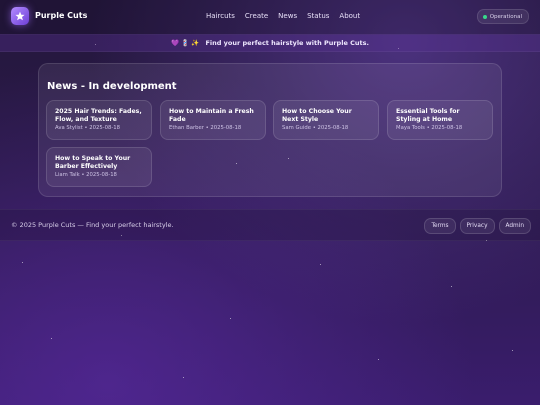  What do you see at coordinates (93, 162) in the screenshot?
I see `news-card-title: How to Speak to Your Barber Effectively` at bounding box center [93, 162].